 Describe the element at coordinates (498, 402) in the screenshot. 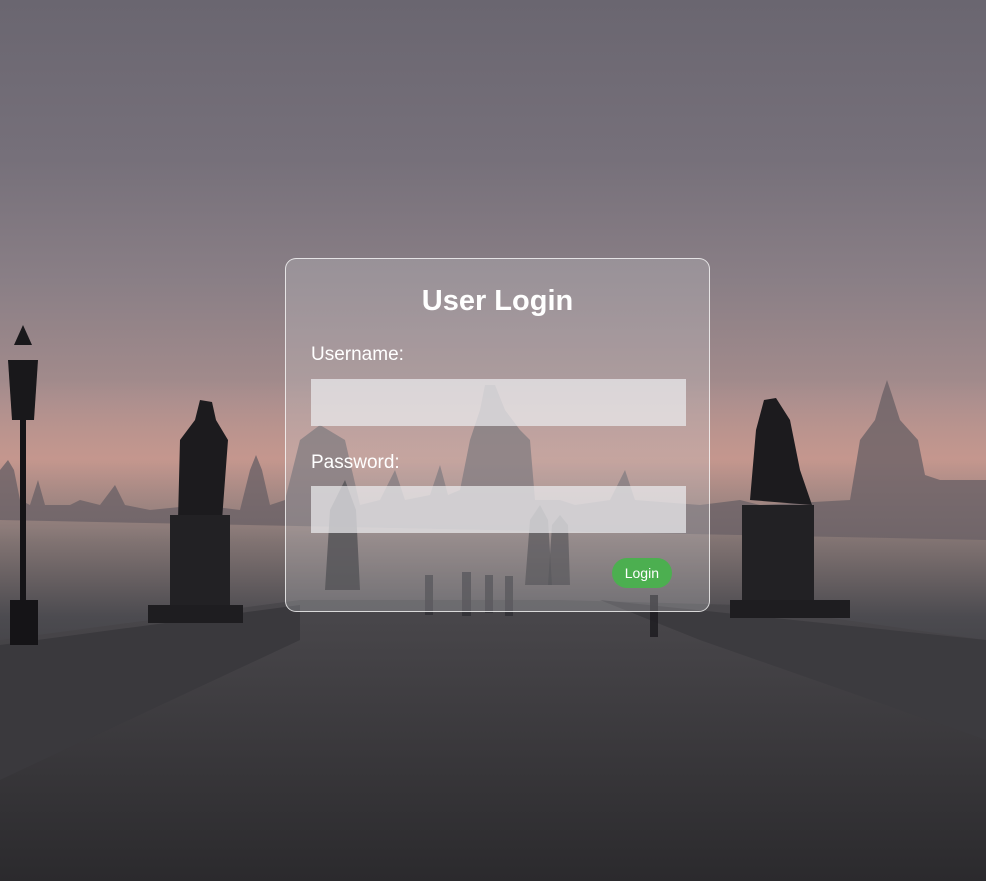

I see `username-input` at that location.